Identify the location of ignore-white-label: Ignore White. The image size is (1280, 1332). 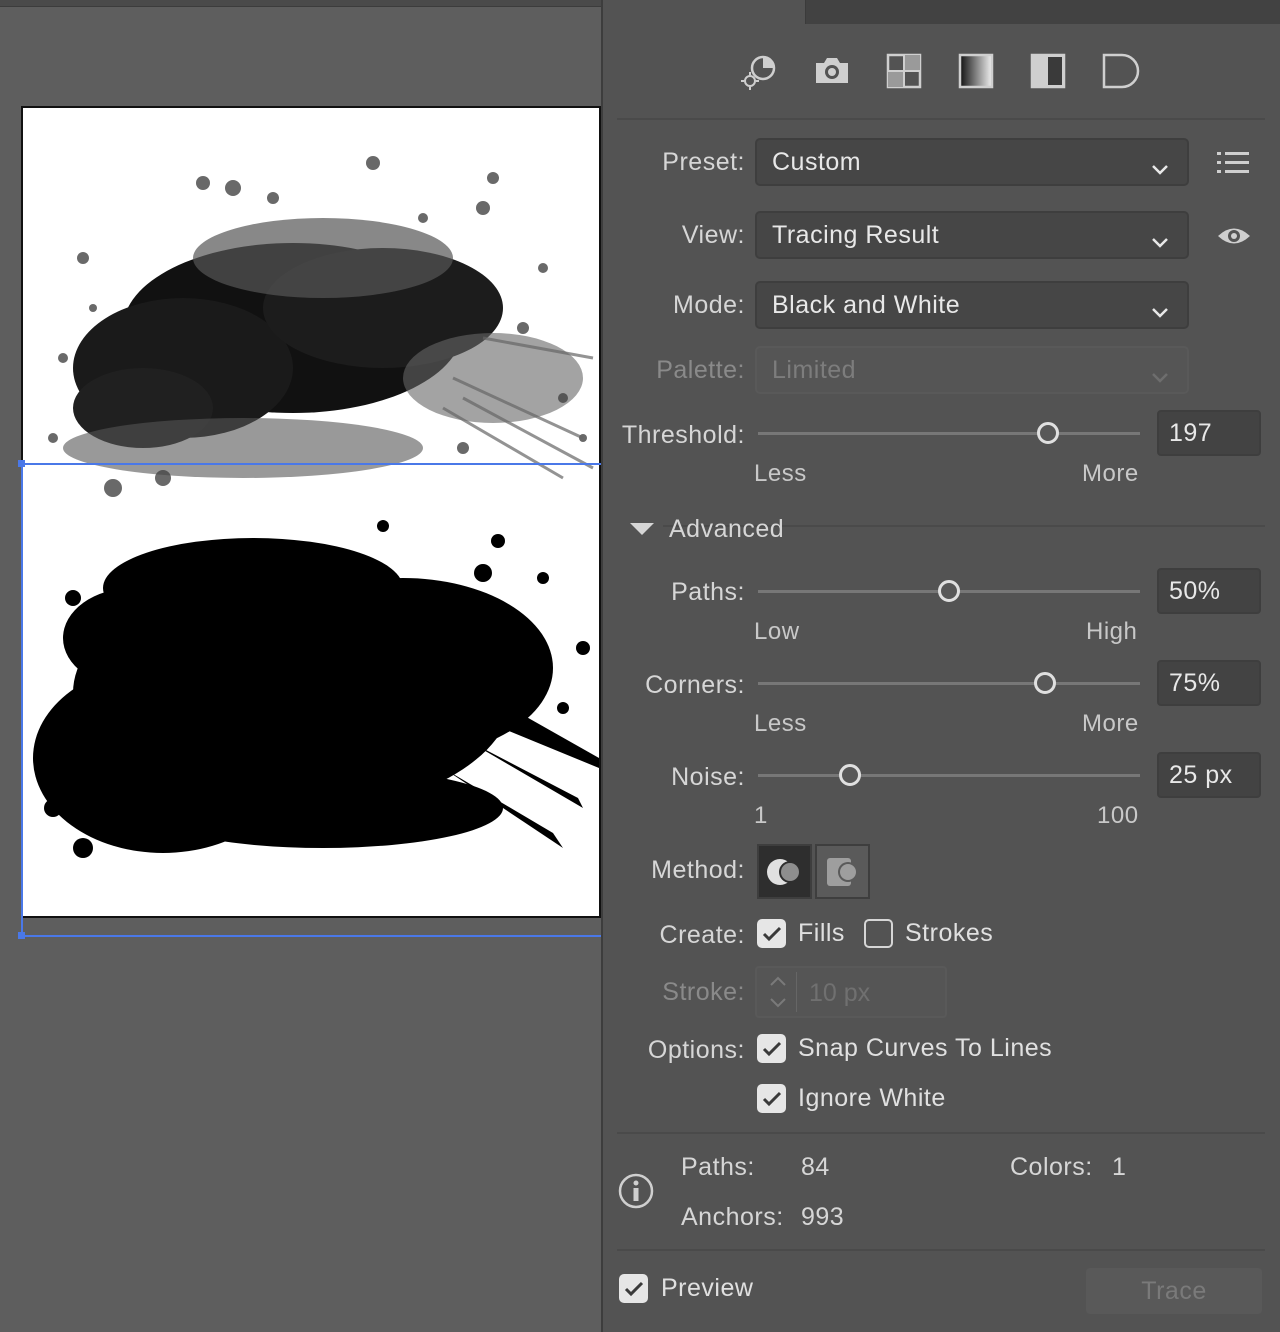
(872, 1098).